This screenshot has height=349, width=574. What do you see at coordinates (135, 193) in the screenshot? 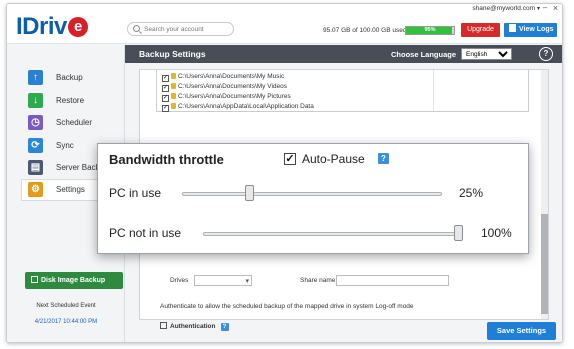
I see `throttle-row-label: PC in use` at bounding box center [135, 193].